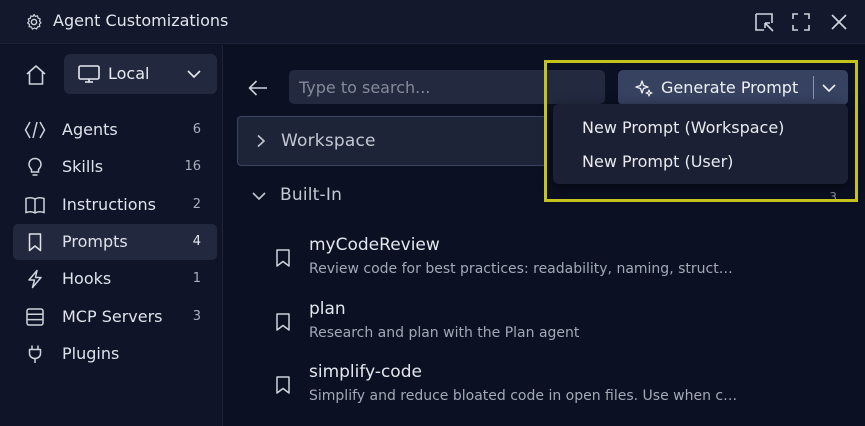 This screenshot has height=426, width=865. I want to click on sidebar-item-label: Agents, so click(90, 129).